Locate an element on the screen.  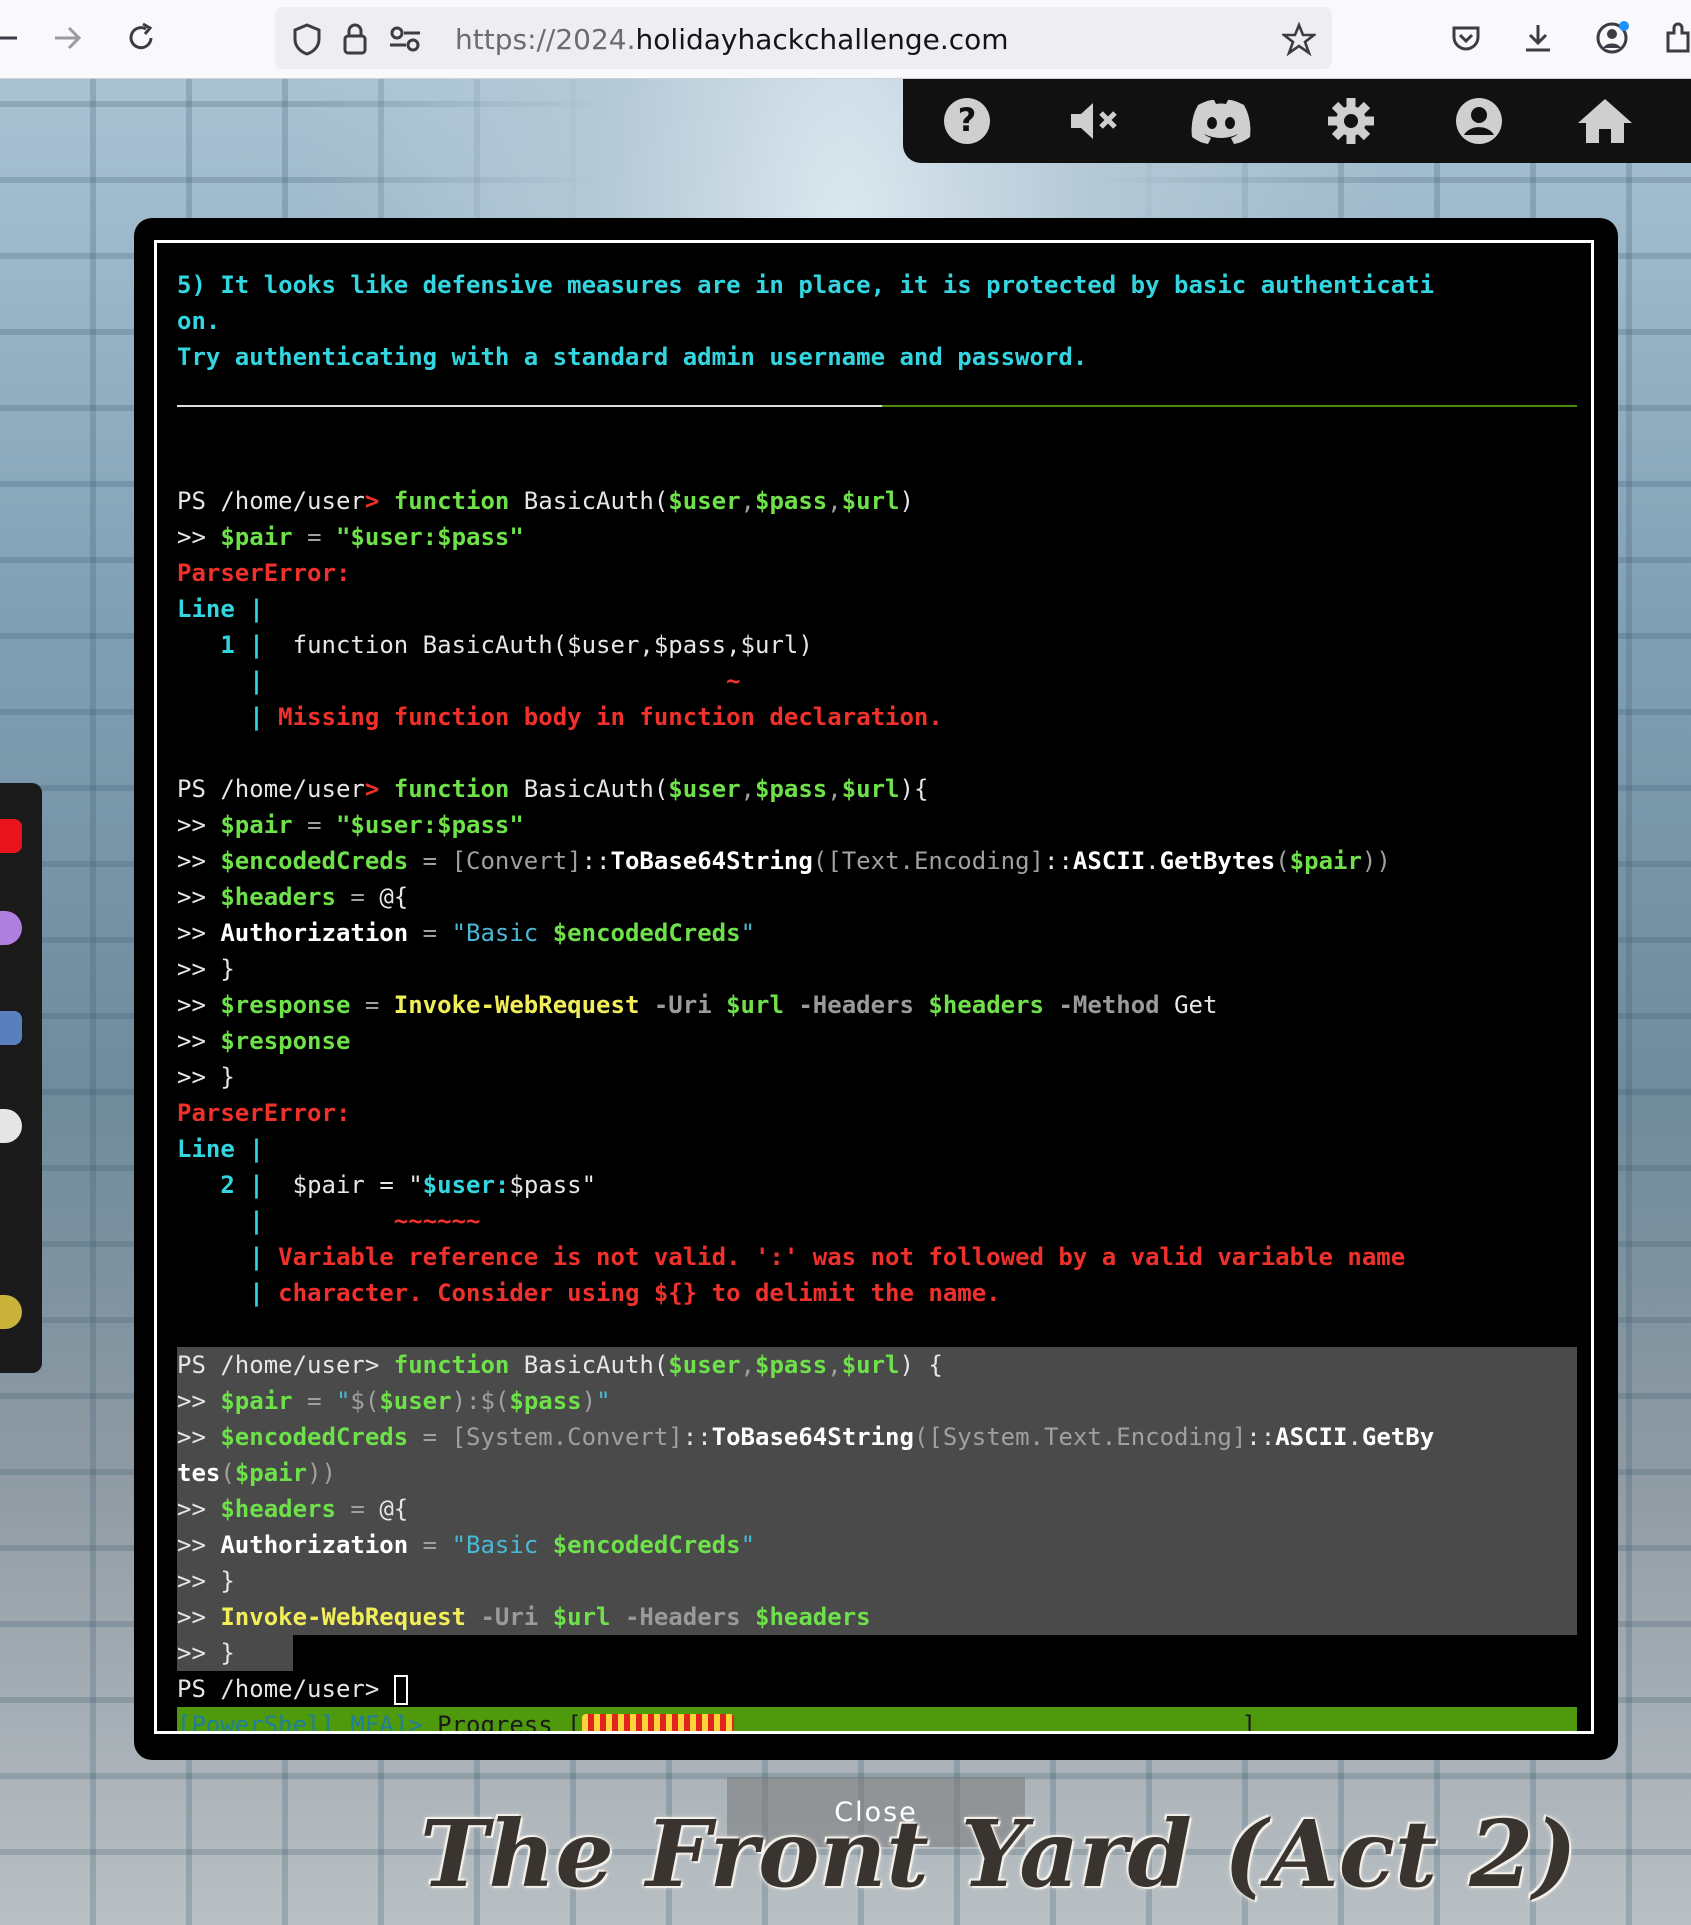
lock-icon is located at coordinates (355, 39).